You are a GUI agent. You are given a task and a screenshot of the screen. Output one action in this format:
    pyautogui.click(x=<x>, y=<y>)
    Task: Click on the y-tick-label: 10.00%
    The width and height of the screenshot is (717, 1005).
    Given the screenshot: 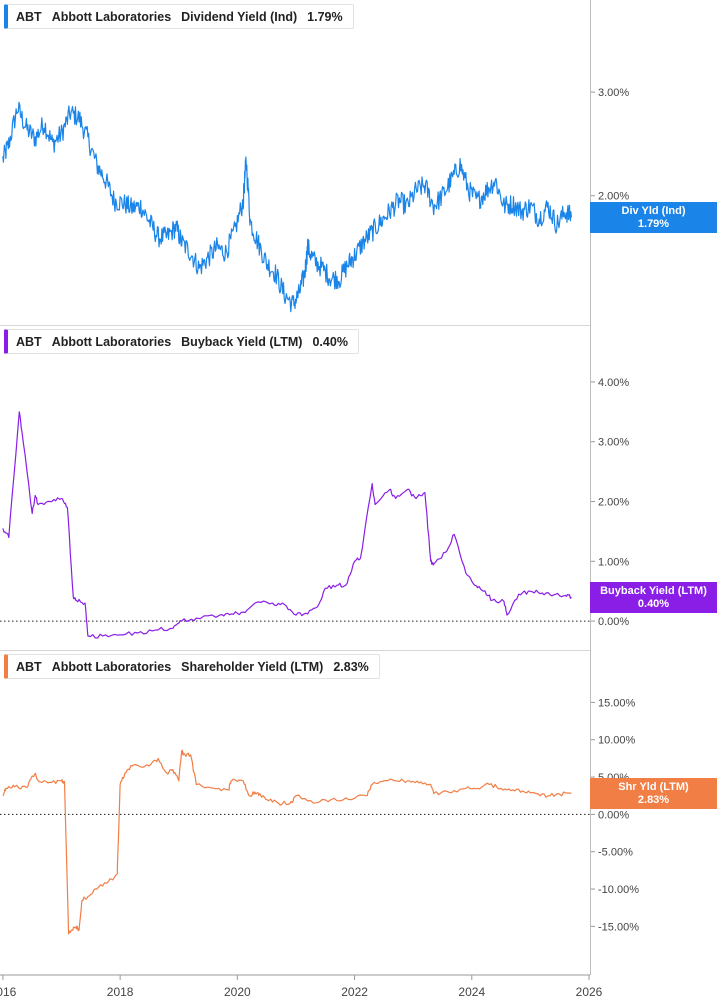 What is the action you would take?
    pyautogui.click(x=617, y=741)
    